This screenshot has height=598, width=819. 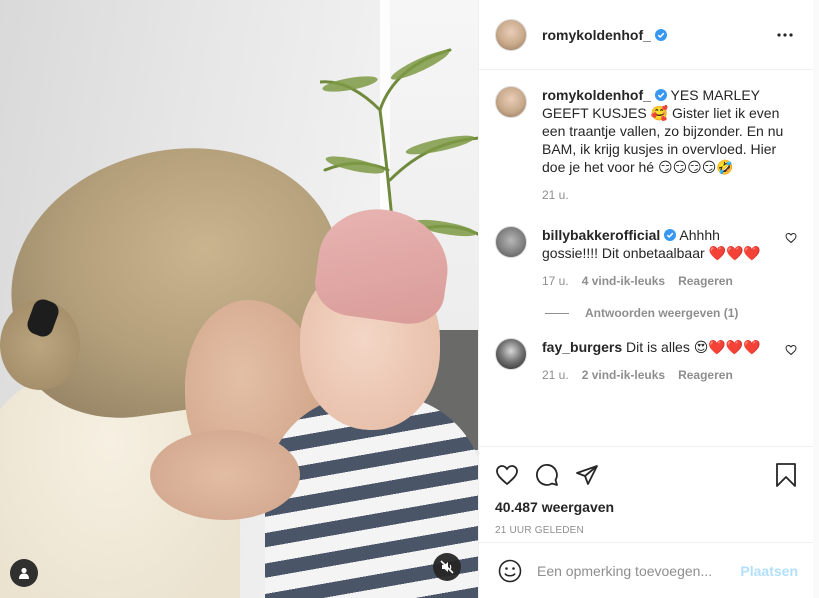 I want to click on caption-meta: 21 u., so click(x=669, y=195).